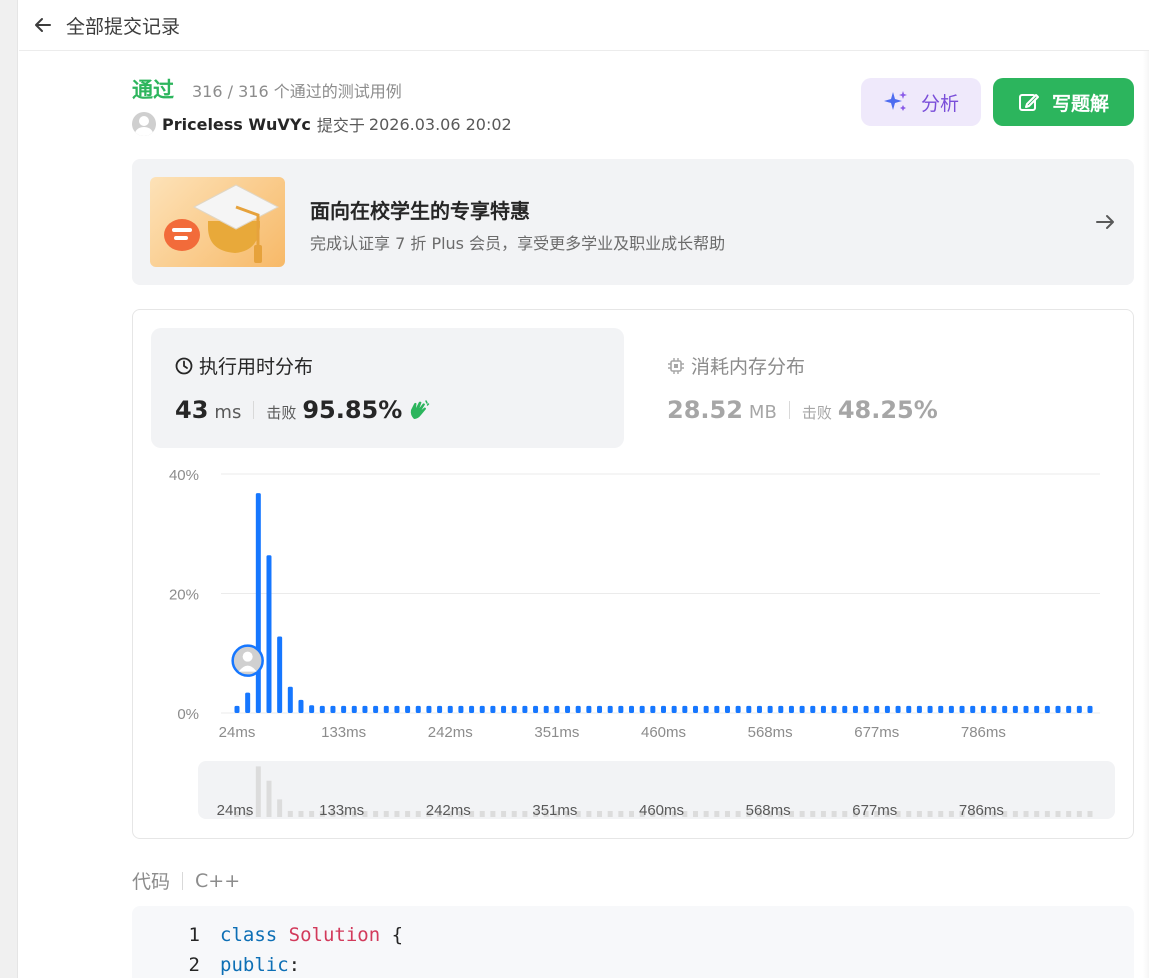 The width and height of the screenshot is (1149, 978). Describe the element at coordinates (1063, 102) in the screenshot. I see `write-solution-button: 写题解` at that location.